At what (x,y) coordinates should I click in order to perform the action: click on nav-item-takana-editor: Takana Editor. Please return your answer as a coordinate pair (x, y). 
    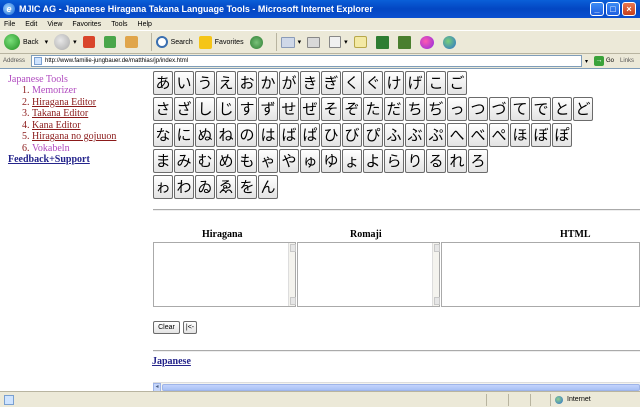
    Looking at the image, I should click on (90, 114).